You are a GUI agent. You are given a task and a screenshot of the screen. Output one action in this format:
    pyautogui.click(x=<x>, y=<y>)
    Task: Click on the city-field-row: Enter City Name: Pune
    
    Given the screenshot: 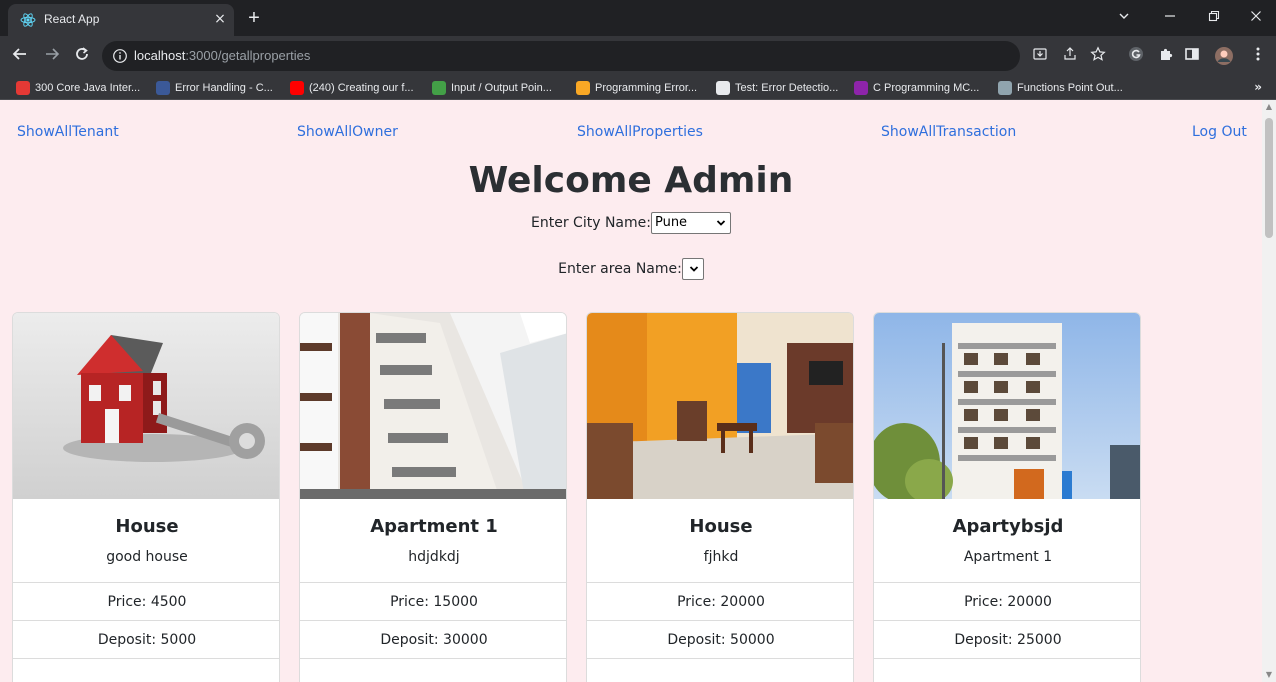 What is the action you would take?
    pyautogui.click(x=631, y=223)
    